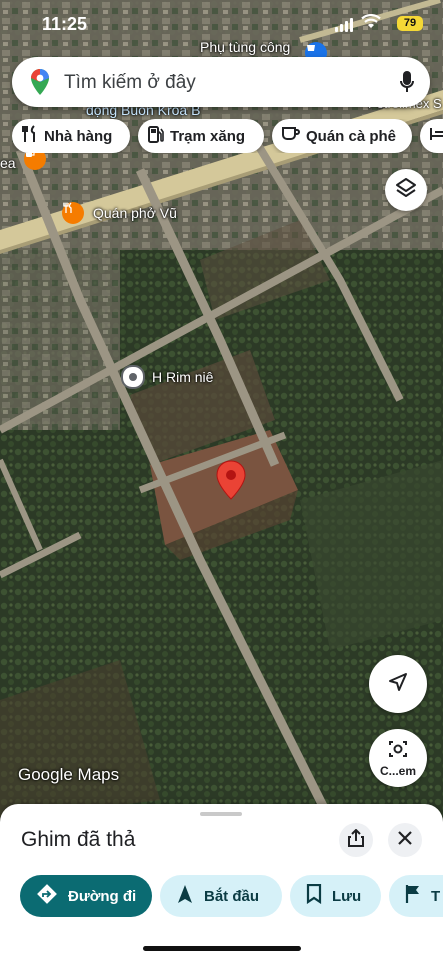 This screenshot has width=443, height=959. What do you see at coordinates (135, 213) in the screenshot?
I see `map-label-pho-vu: Quán phở Vũ` at bounding box center [135, 213].